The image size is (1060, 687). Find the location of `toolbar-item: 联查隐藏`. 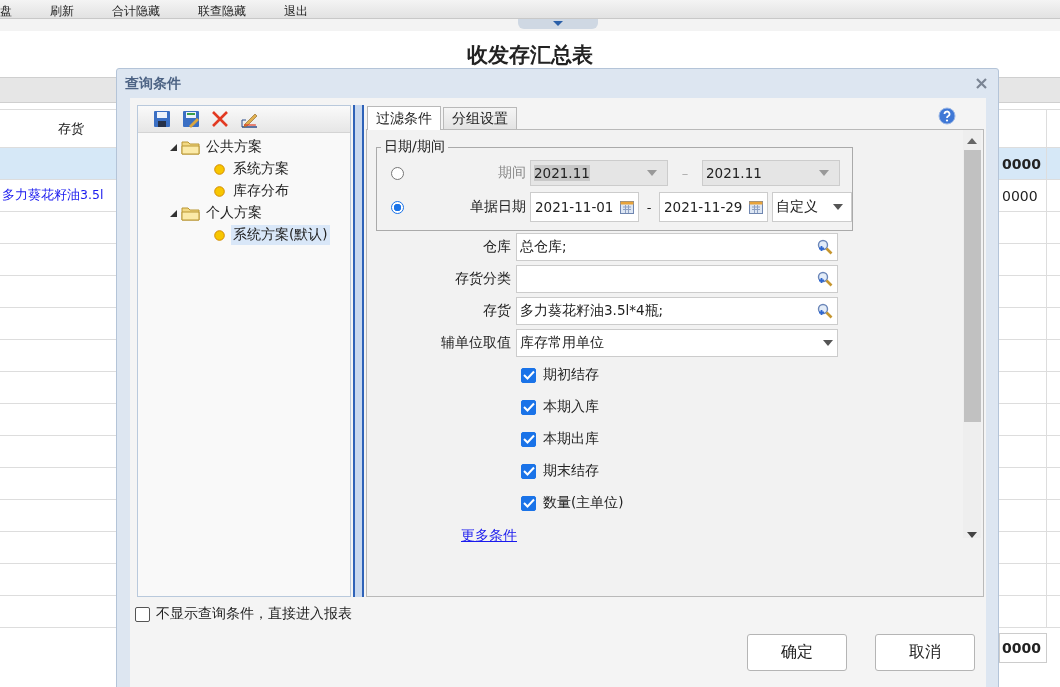

toolbar-item: 联查隐藏 is located at coordinates (222, 11).